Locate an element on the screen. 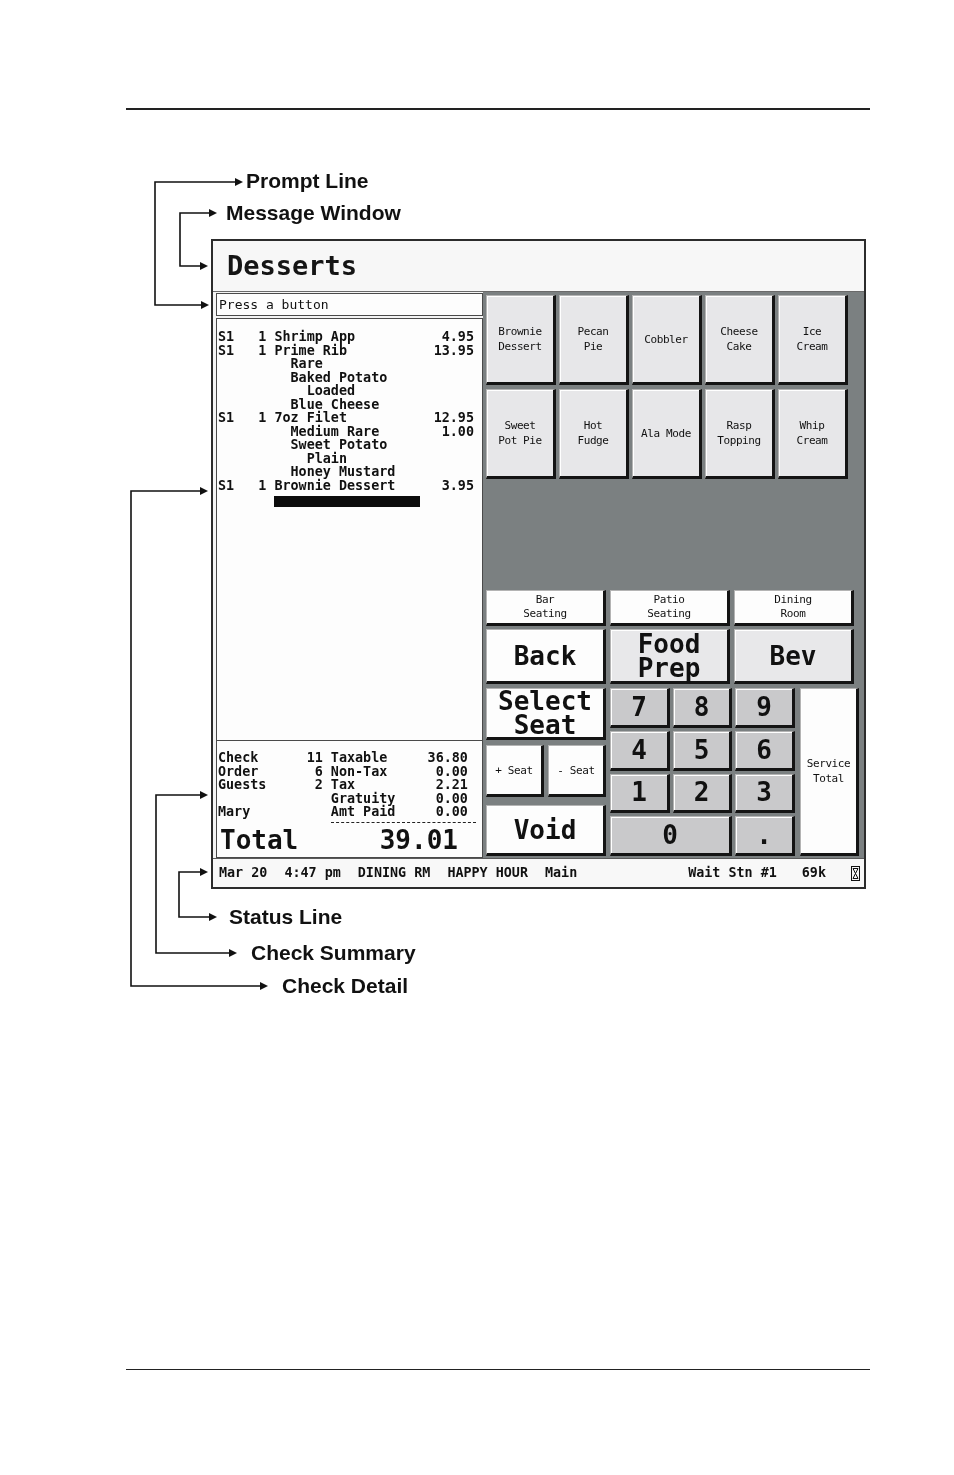  keypad-key: 1 is located at coordinates (640, 793).